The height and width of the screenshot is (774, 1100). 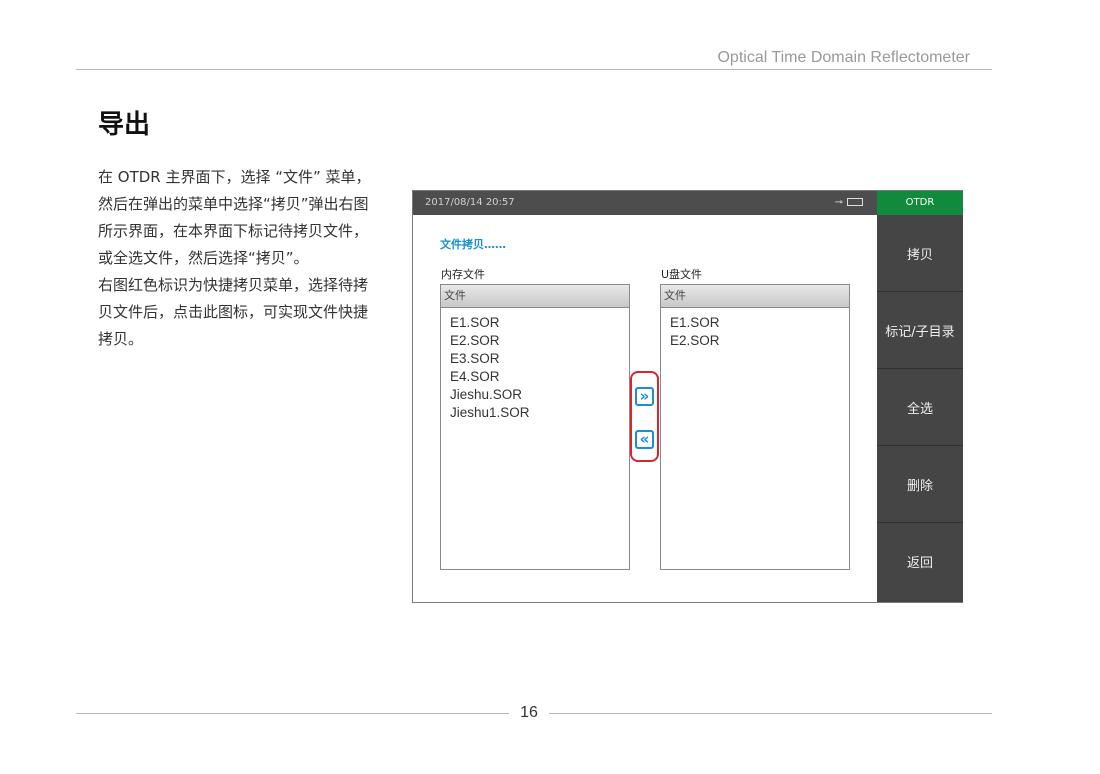 I want to click on quick-copy-controls: » «, so click(x=644, y=416).